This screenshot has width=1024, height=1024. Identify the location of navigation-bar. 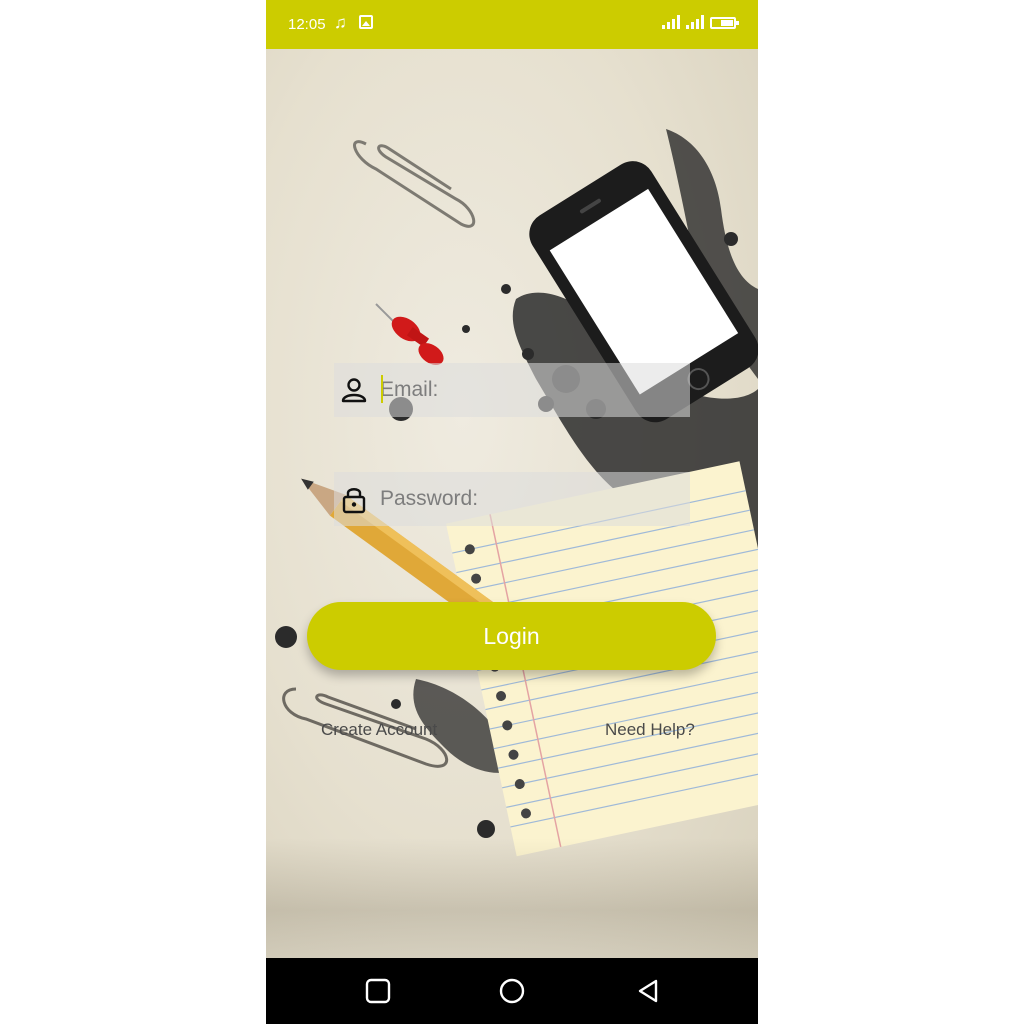
(512, 991).